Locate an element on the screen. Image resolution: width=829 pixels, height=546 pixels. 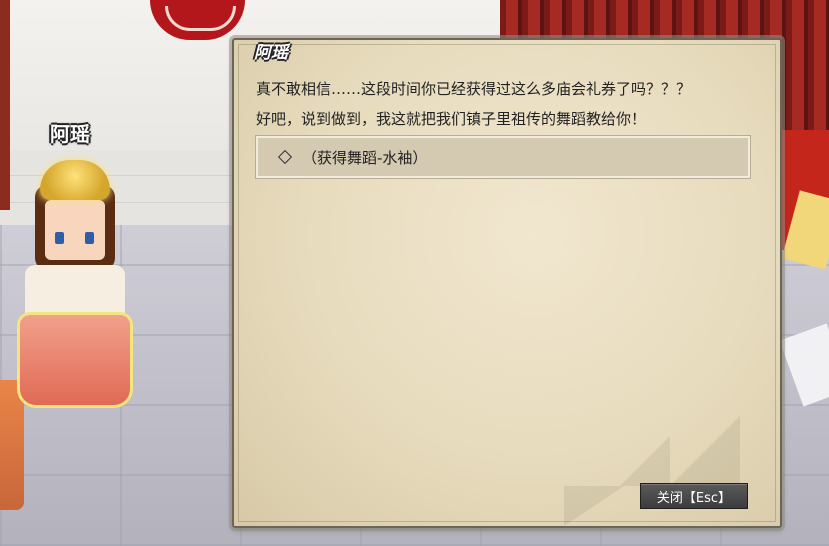
npc-face is located at coordinates (75, 230).